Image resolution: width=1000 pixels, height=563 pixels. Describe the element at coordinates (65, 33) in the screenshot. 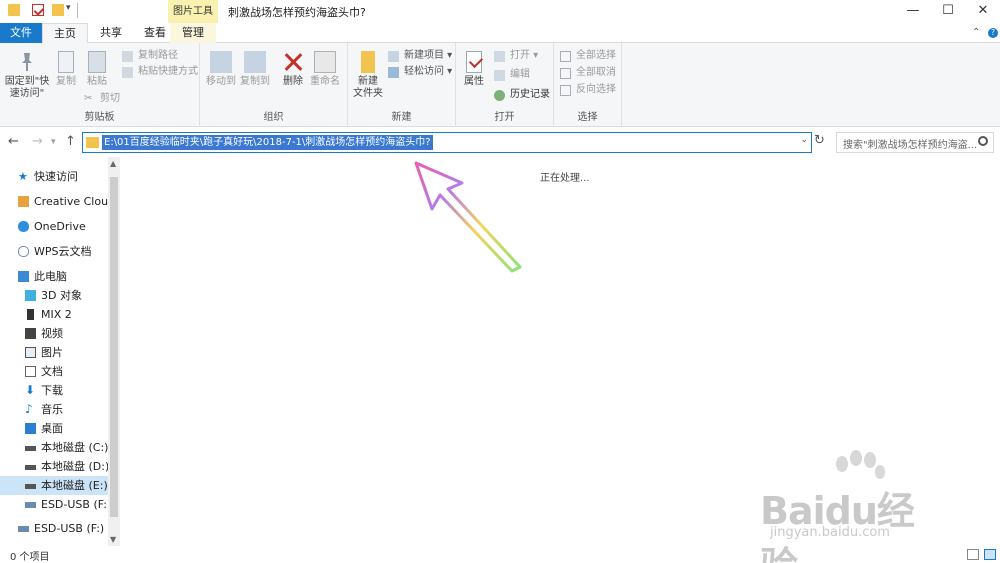

I see `tab-home: 主页` at that location.